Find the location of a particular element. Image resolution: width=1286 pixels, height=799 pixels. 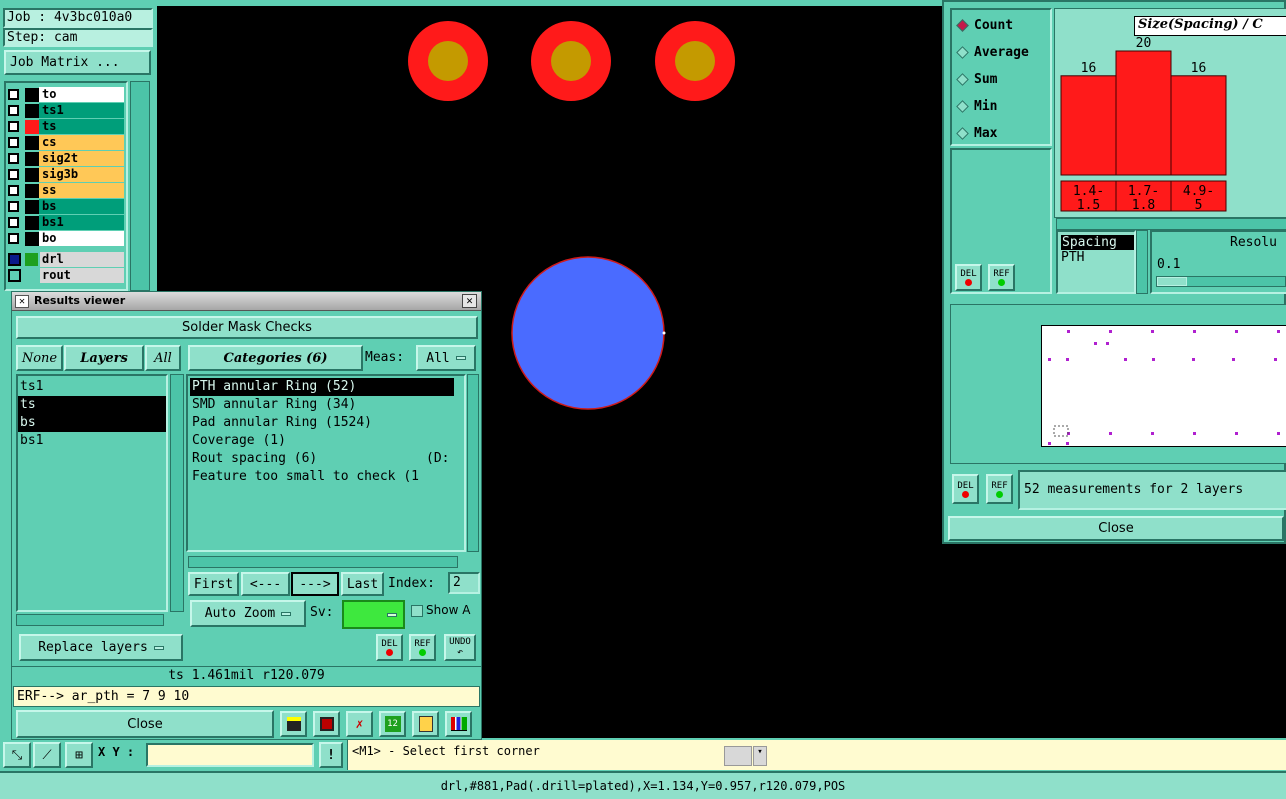

window-menu-icon: ✕ is located at coordinates (22, 301).